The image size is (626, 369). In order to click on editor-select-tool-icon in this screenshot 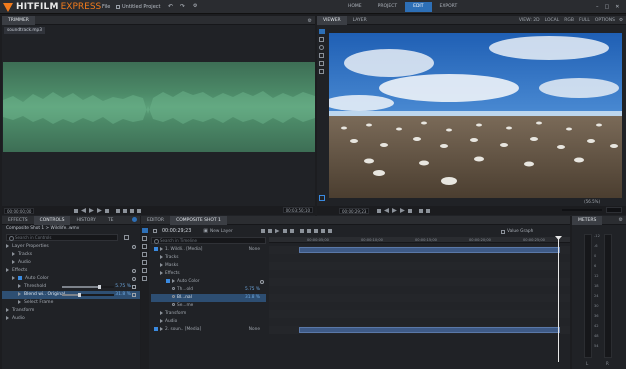, I will do `click(145, 230)`.